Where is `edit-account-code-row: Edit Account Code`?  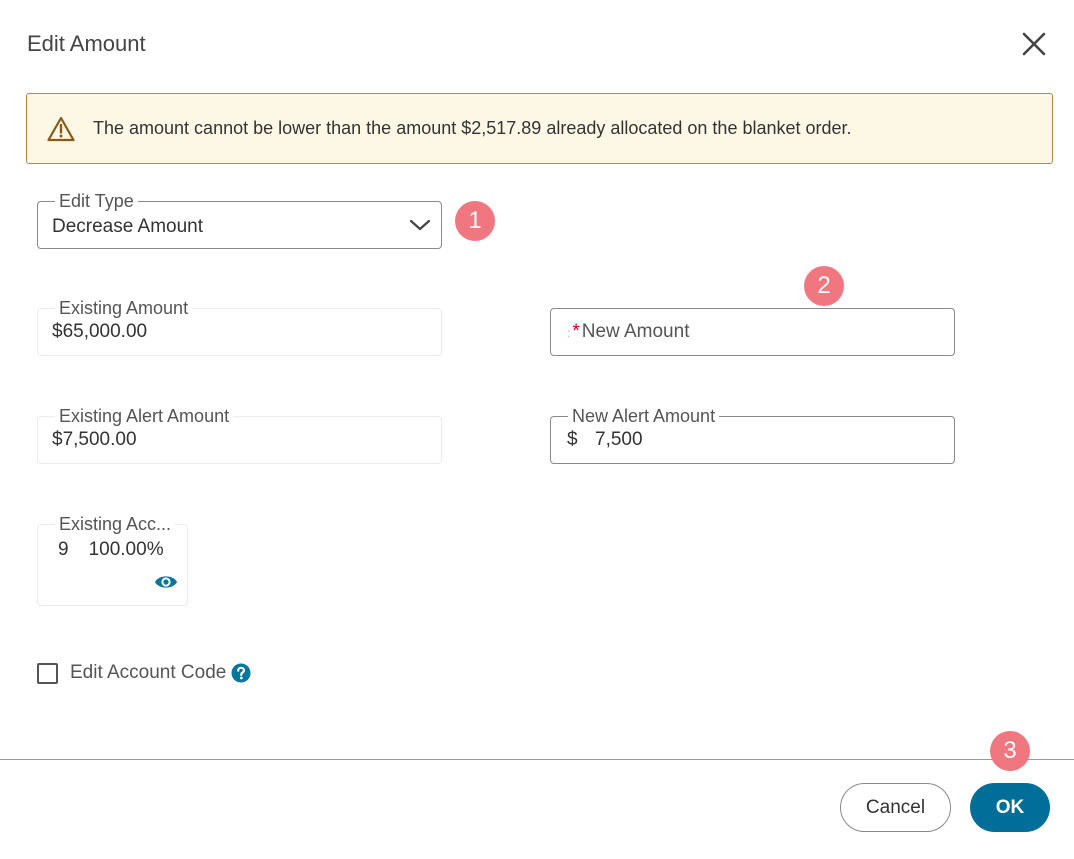 edit-account-code-row: Edit Account Code is located at coordinates (144, 673).